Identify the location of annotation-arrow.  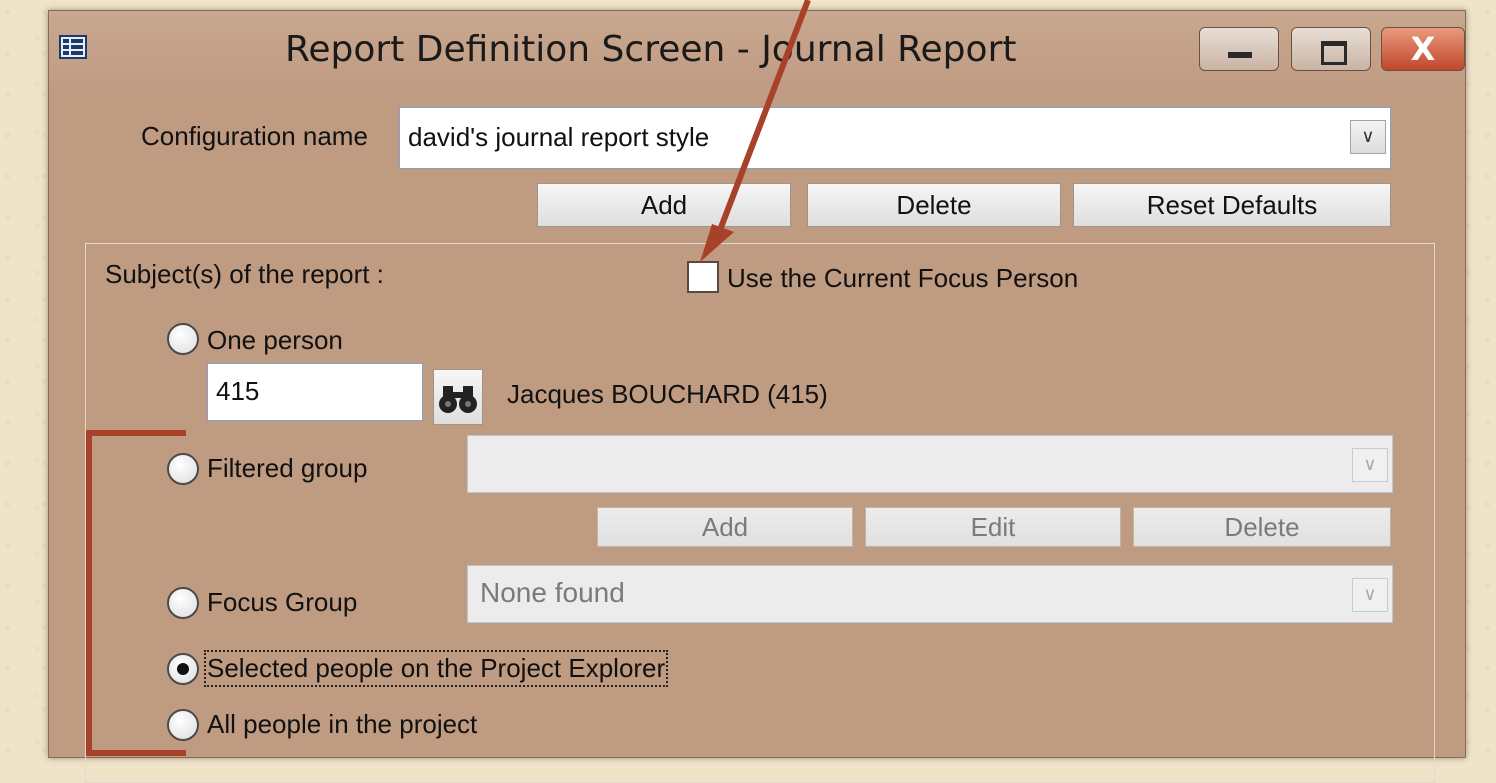
(755, 131).